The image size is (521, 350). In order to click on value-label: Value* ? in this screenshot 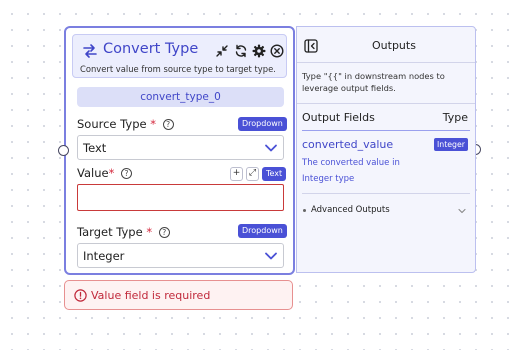, I will do `click(104, 173)`.